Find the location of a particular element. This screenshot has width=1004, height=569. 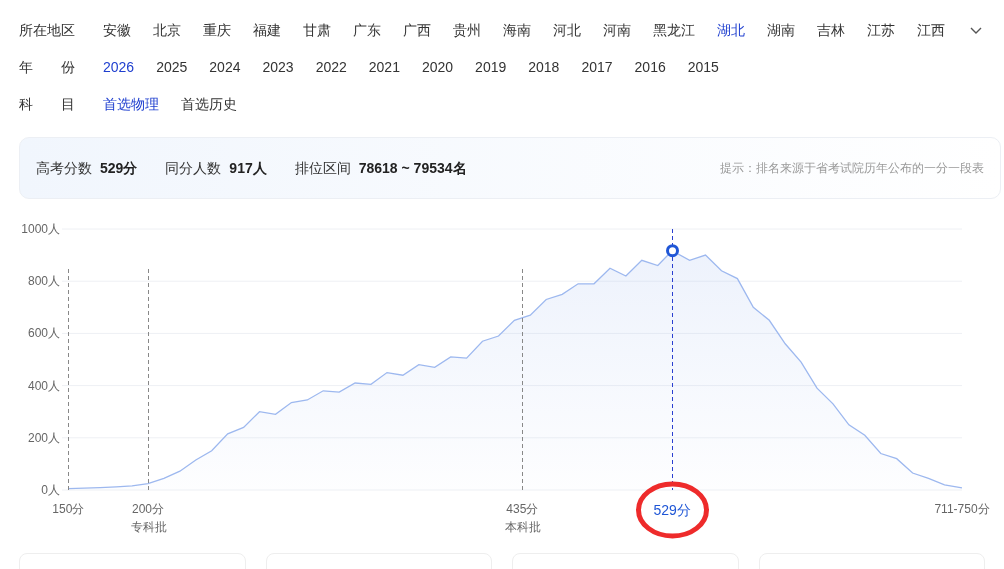

filter-label: 所在地区 is located at coordinates (47, 30).